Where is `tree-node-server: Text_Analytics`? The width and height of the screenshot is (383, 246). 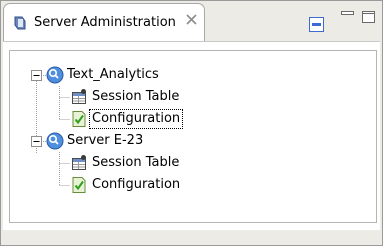
tree-node-server: Text_Analytics is located at coordinates (113, 75).